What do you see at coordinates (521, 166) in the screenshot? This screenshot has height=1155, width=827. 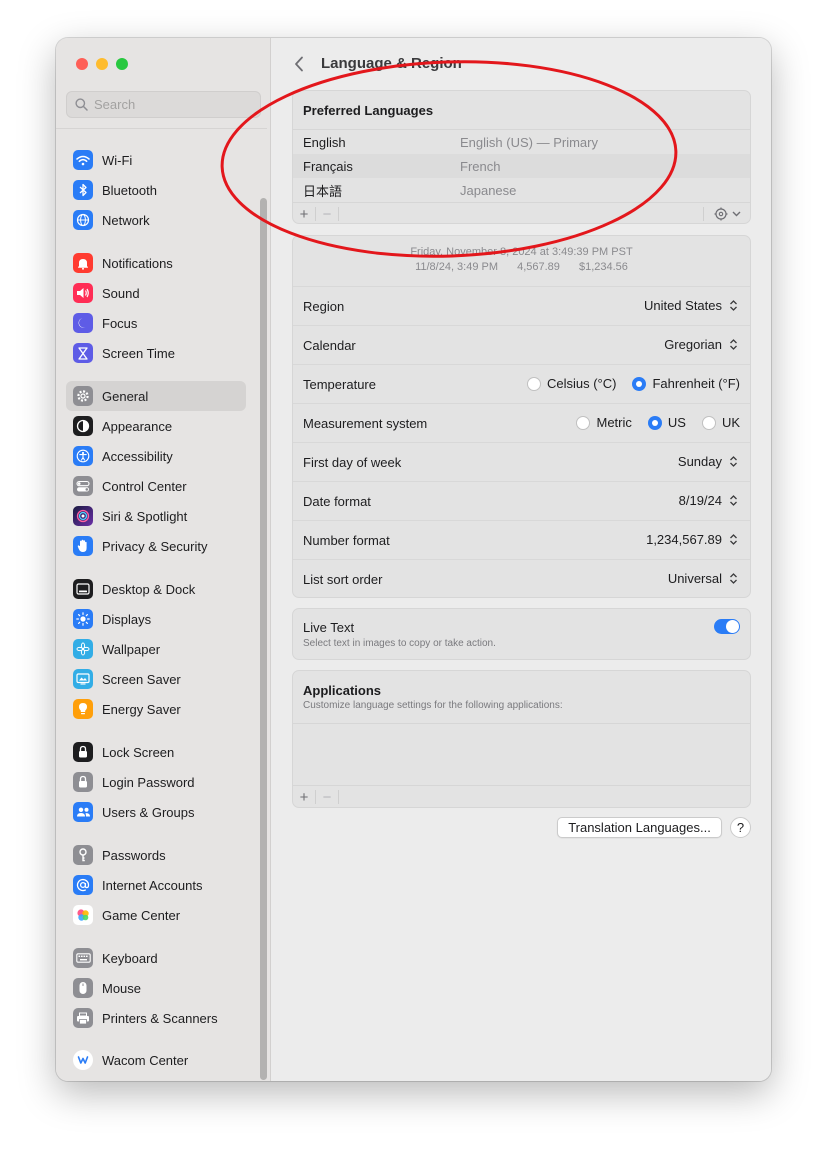 I see `language-row-french: Français French` at bounding box center [521, 166].